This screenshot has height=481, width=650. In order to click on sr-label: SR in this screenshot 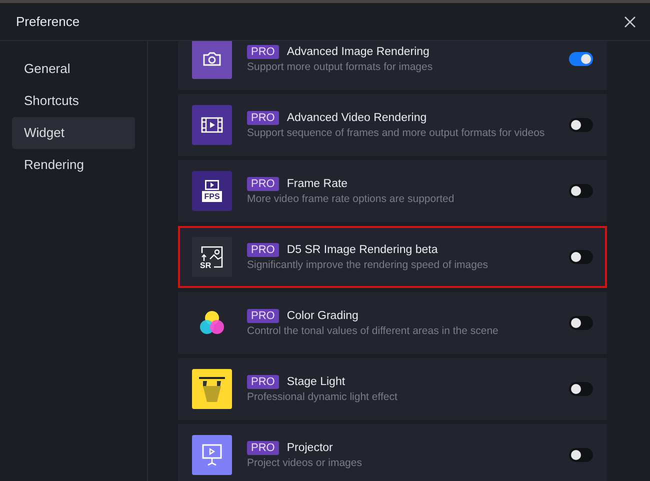, I will do `click(206, 265)`.